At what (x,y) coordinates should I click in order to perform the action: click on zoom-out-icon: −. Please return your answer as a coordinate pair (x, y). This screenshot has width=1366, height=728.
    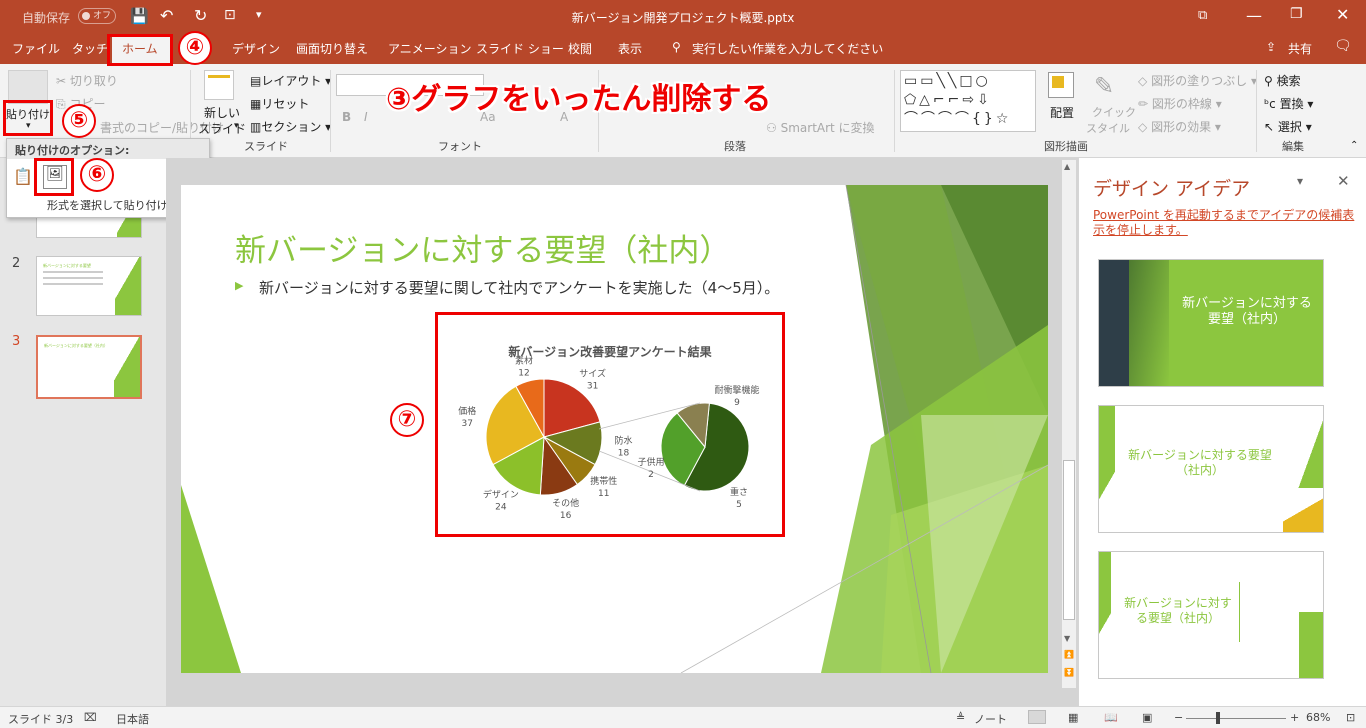
    Looking at the image, I should click on (1178, 717).